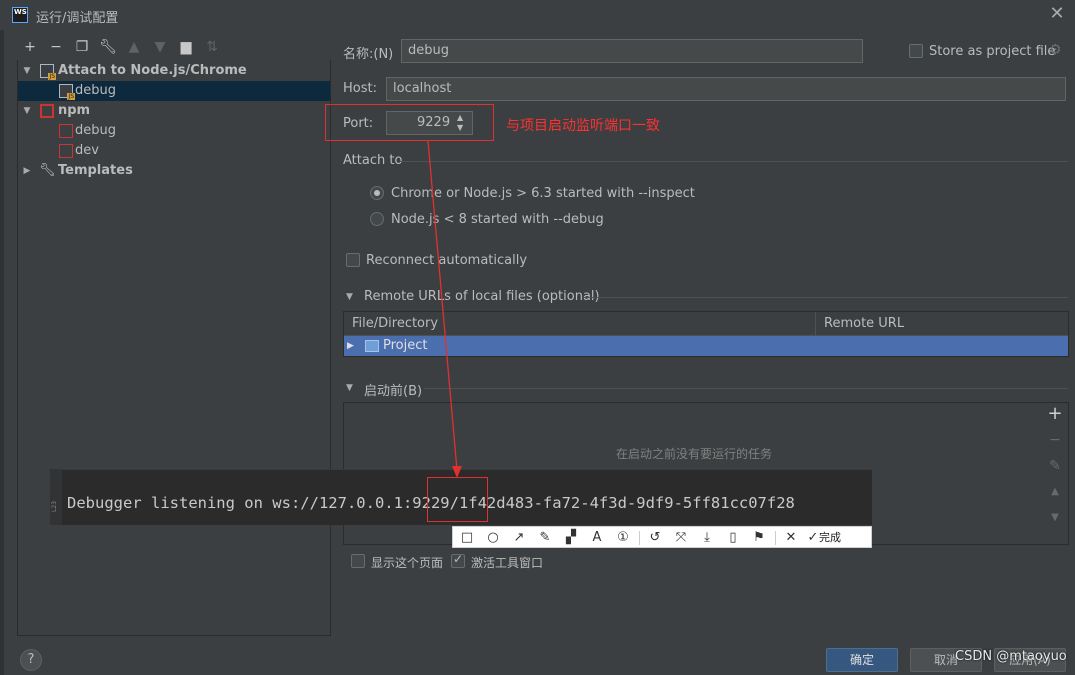 The height and width of the screenshot is (675, 1075). What do you see at coordinates (655, 538) in the screenshot?
I see `undo-icon: ↺` at bounding box center [655, 538].